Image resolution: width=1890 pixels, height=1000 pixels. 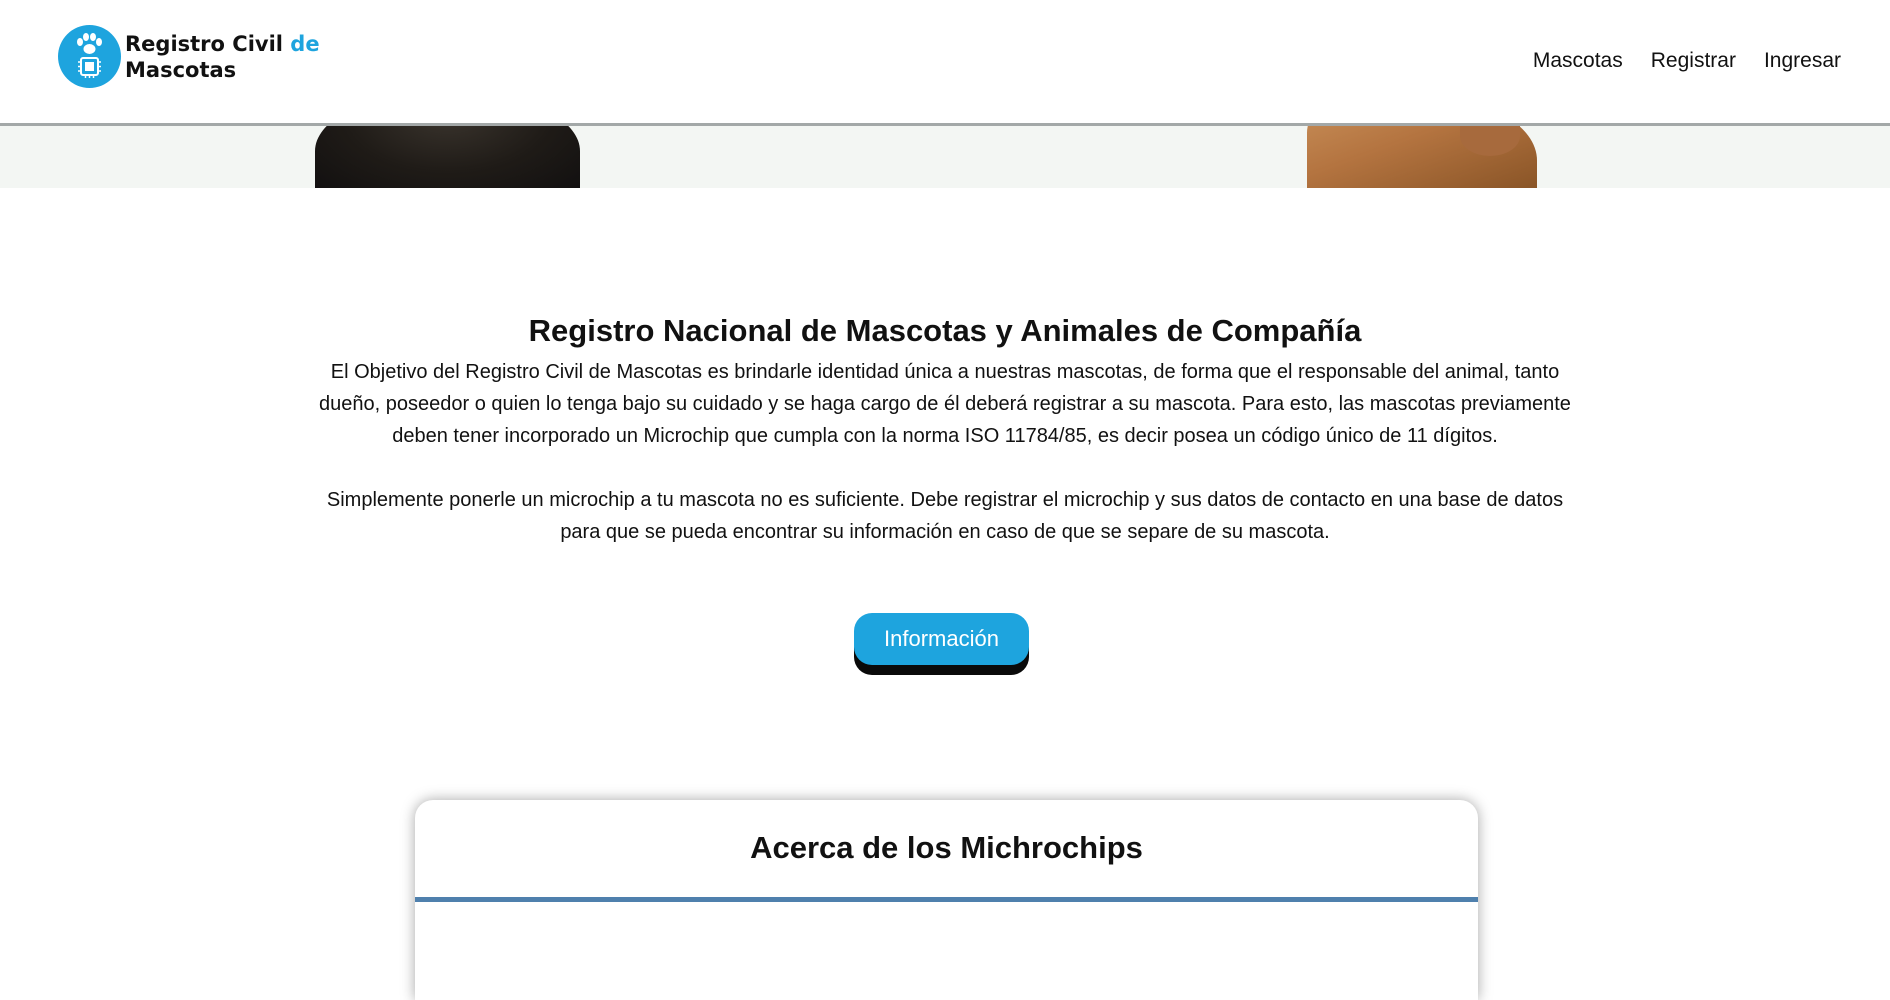 I want to click on paw-microchip-icon, so click(x=89, y=56).